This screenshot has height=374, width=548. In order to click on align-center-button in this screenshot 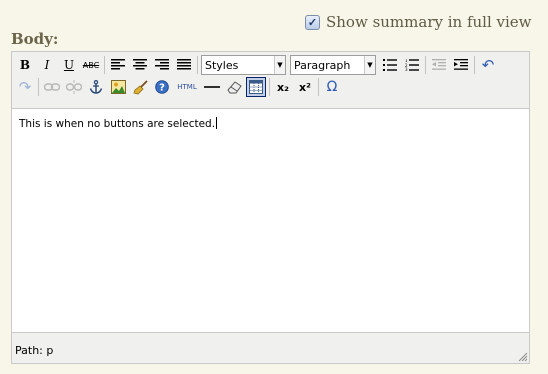, I will do `click(140, 65)`.